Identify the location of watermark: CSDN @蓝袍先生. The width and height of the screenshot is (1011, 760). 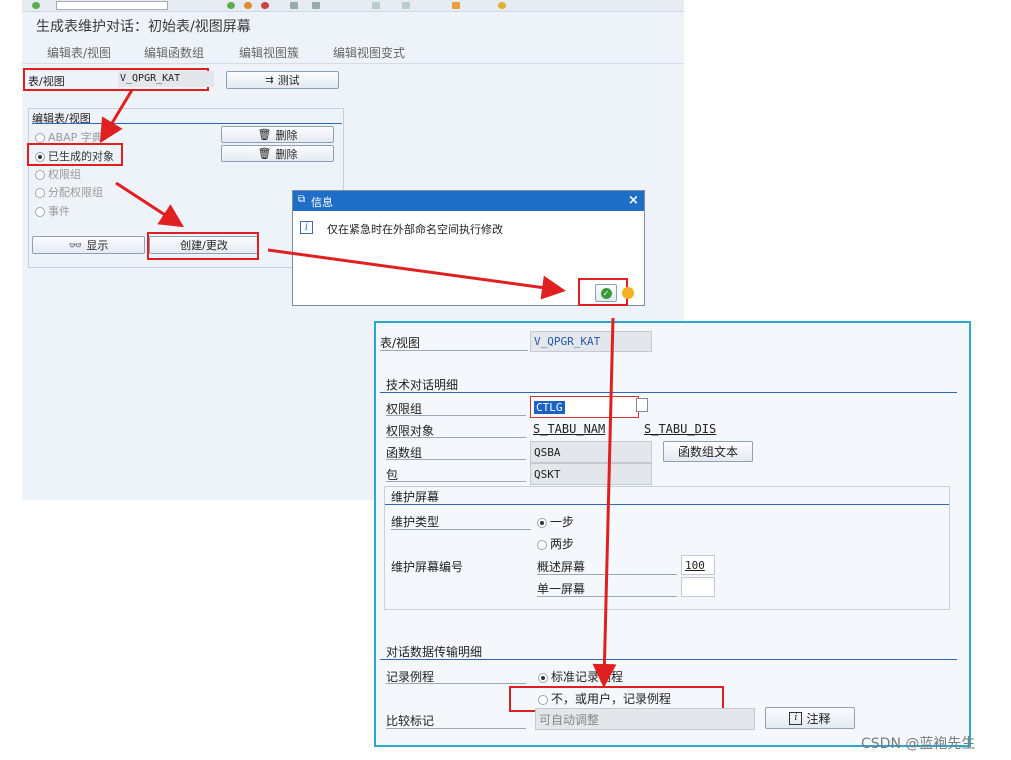
(918, 744).